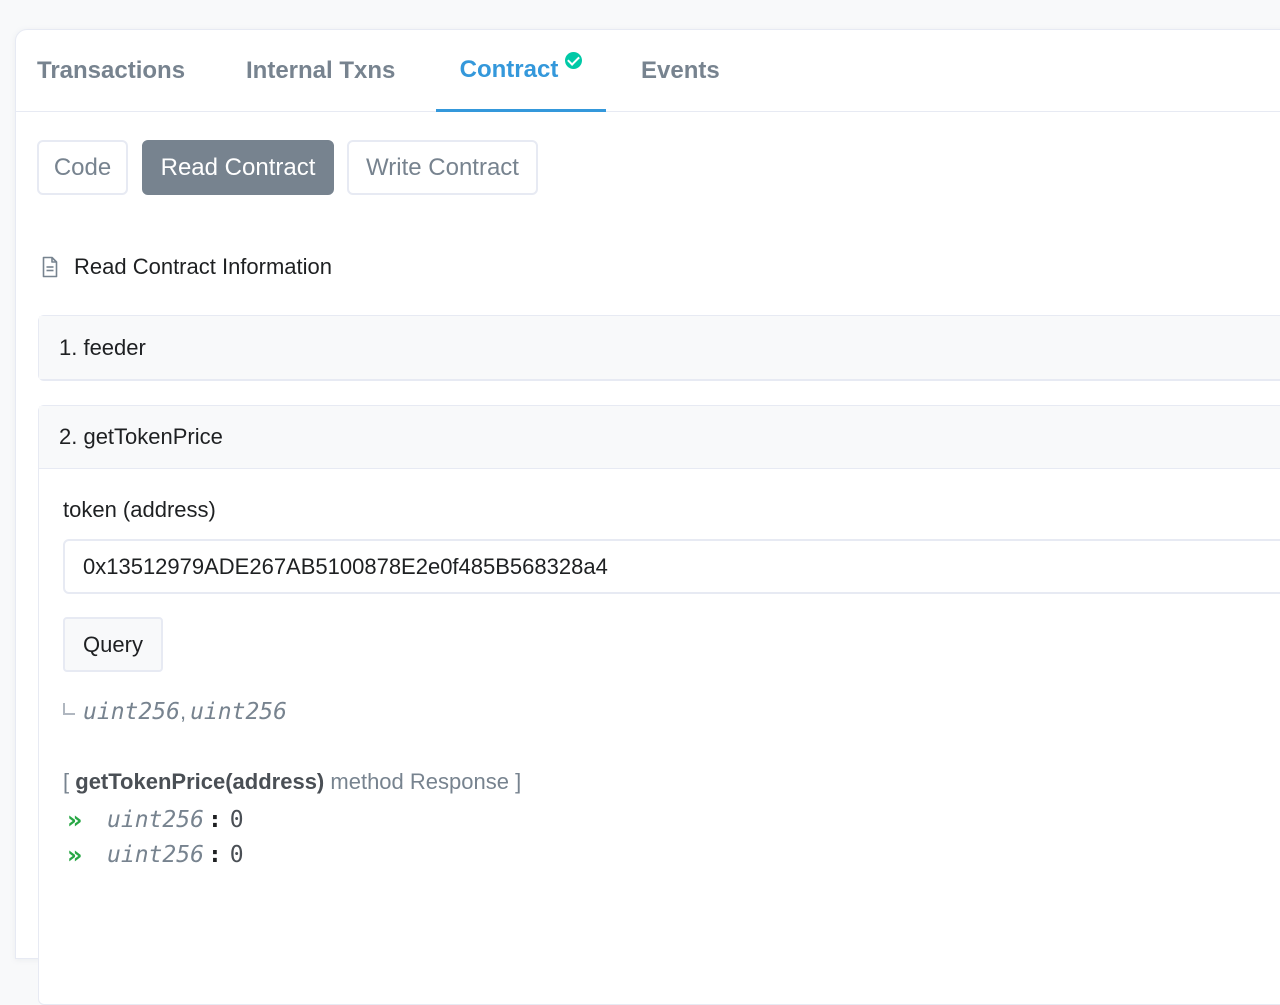 Image resolution: width=1280 pixels, height=1005 pixels. I want to click on read-contract-button: Read Contract, so click(238, 167).